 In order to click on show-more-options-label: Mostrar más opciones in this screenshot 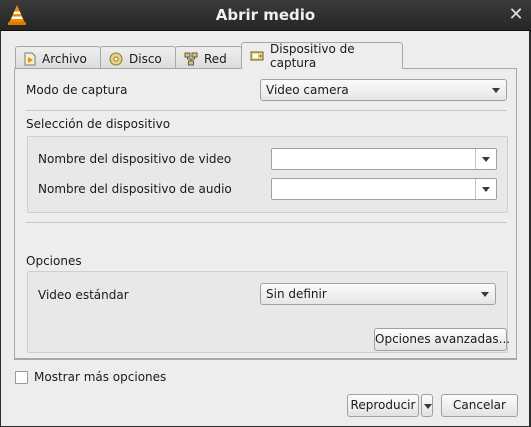, I will do `click(100, 377)`.